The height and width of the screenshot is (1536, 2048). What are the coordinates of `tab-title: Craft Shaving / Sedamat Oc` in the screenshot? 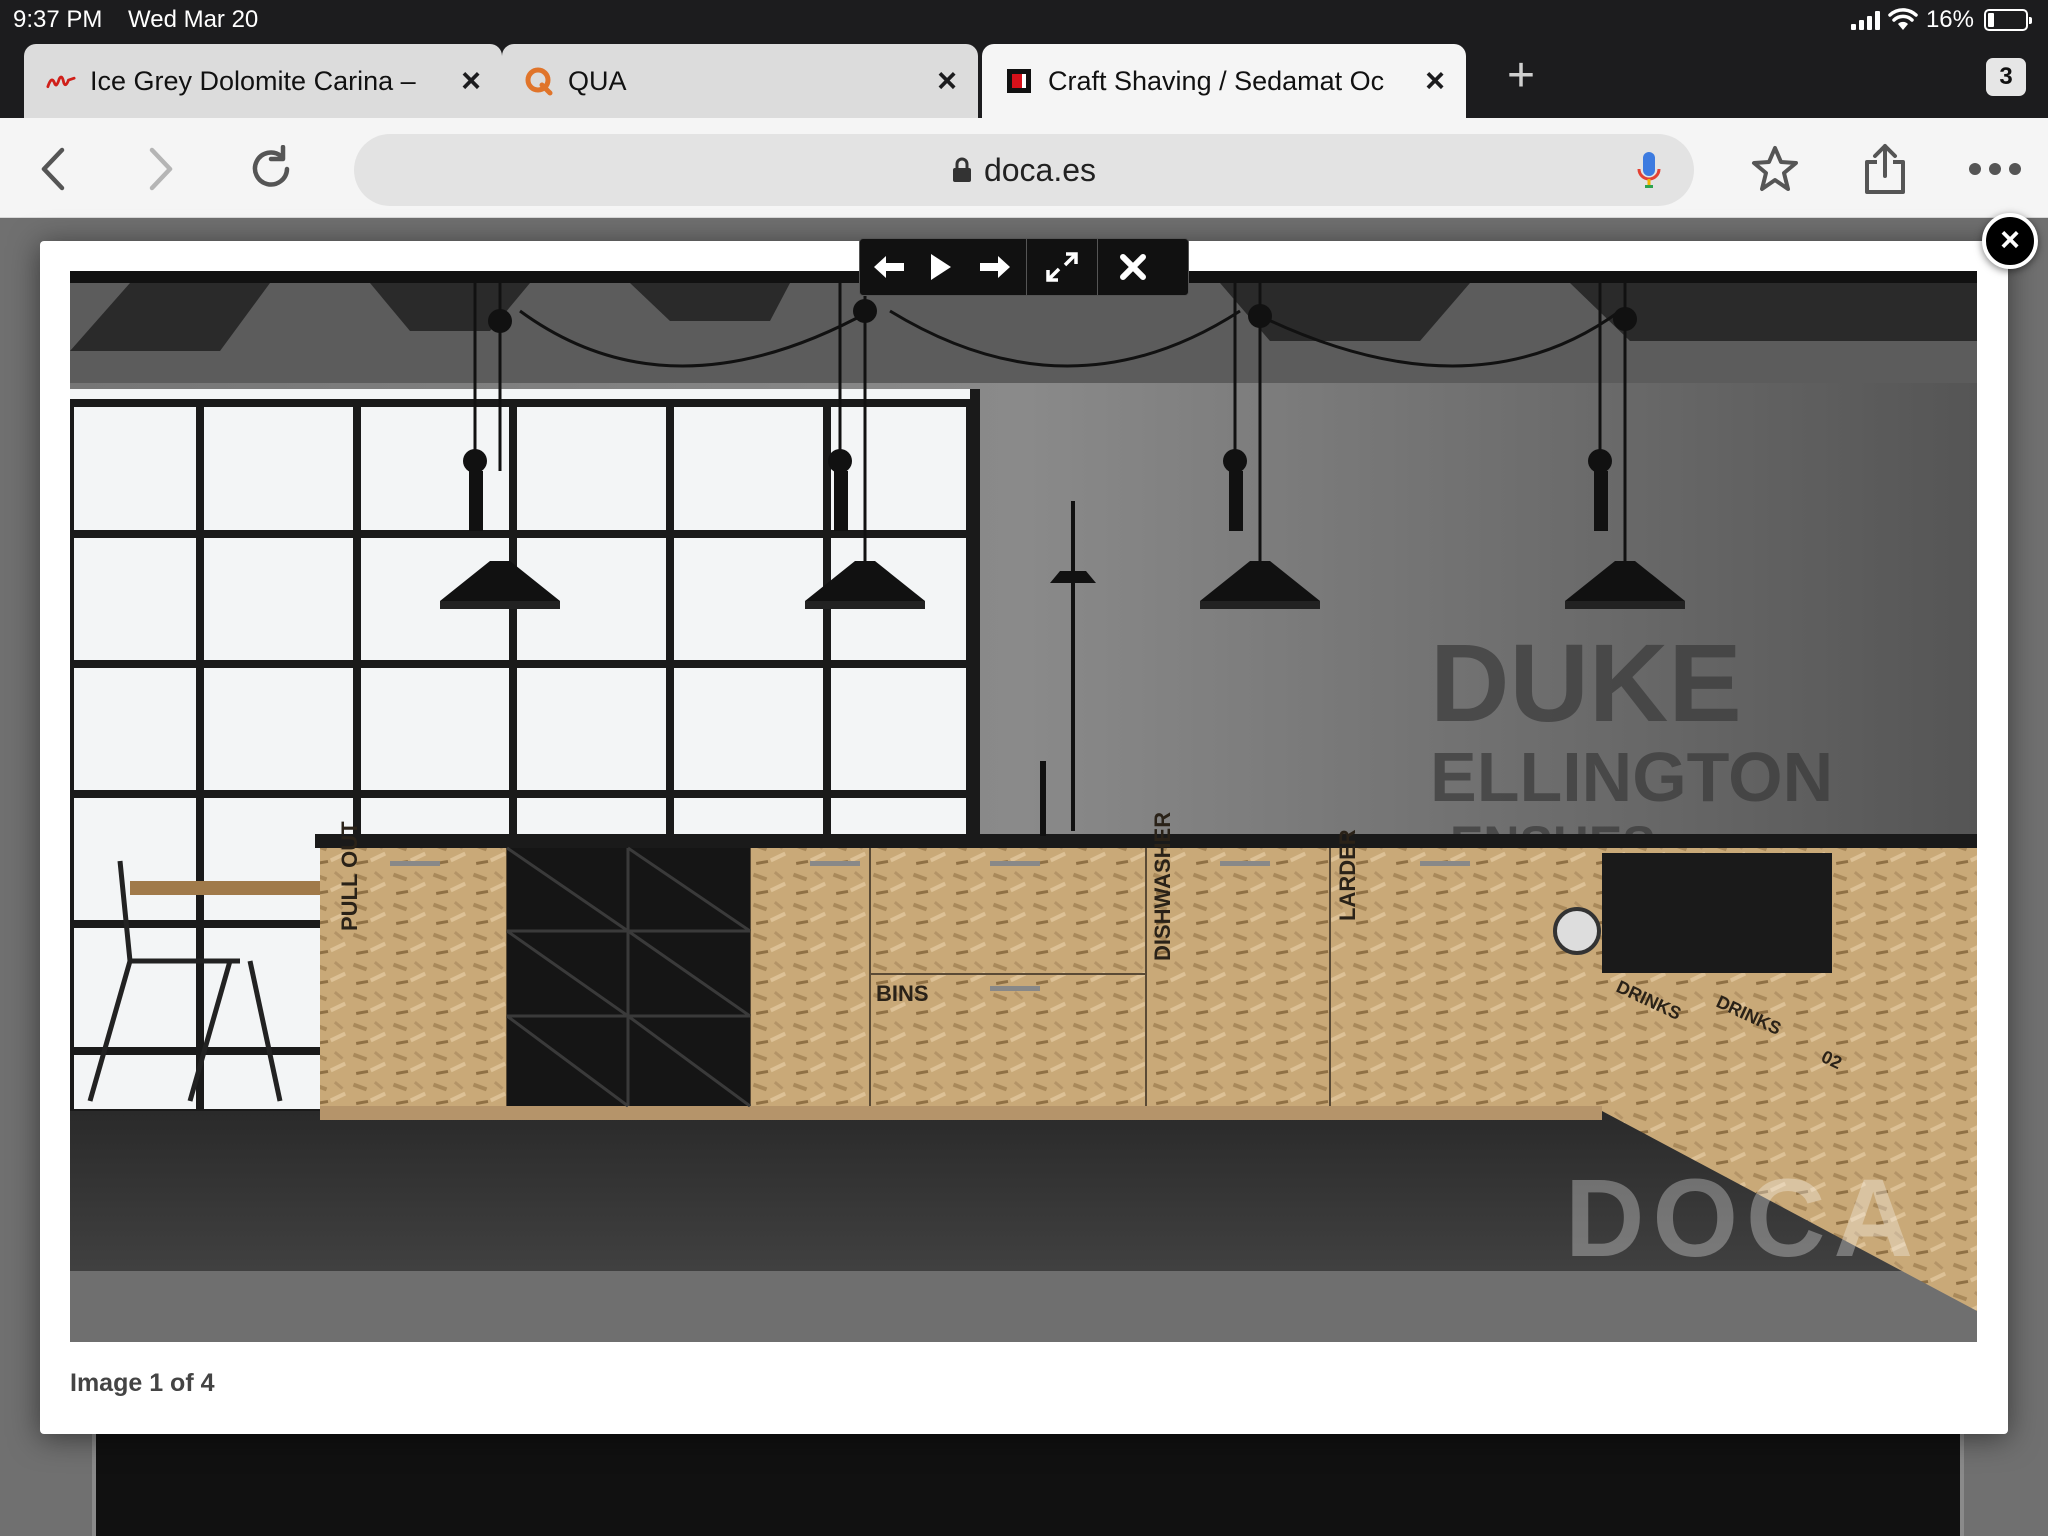 It's located at (1216, 80).